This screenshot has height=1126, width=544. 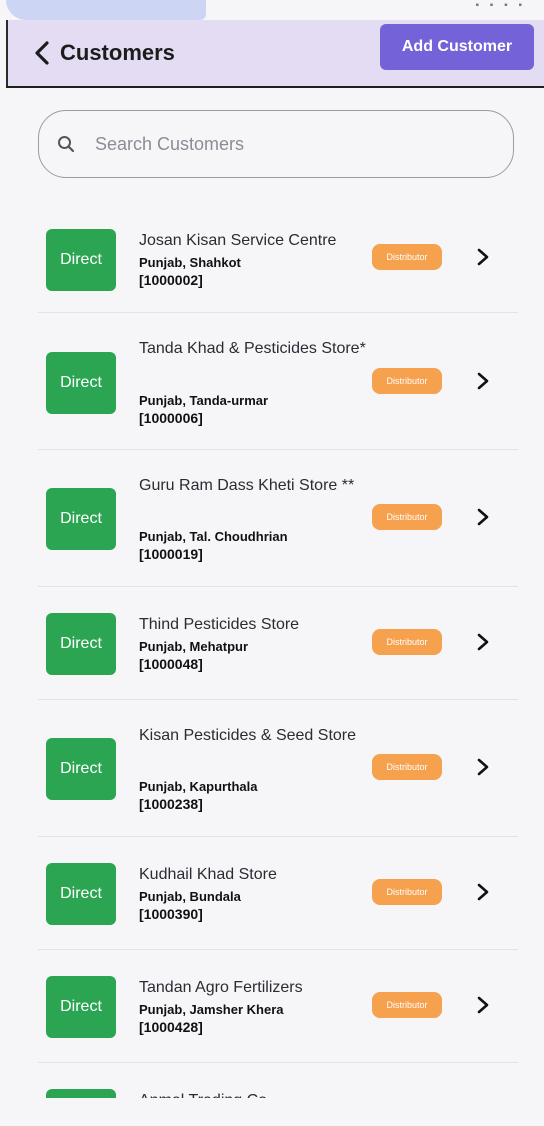 What do you see at coordinates (190, 262) in the screenshot?
I see `customer-region: Punjab, Shahkot` at bounding box center [190, 262].